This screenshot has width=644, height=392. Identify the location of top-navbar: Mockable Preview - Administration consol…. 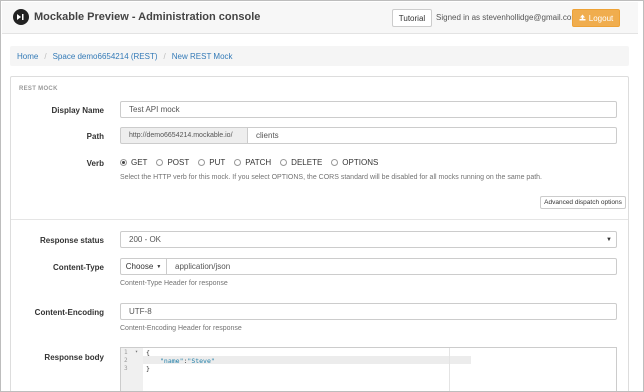
(320, 18).